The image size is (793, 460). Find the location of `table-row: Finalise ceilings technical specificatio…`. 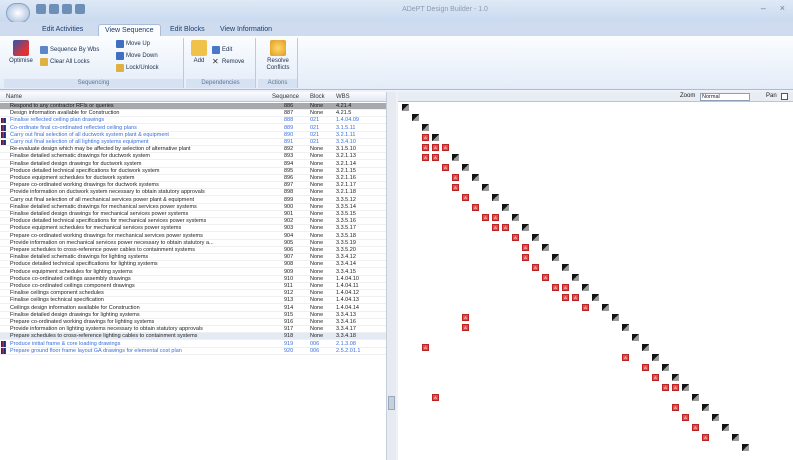

table-row: Finalise ceilings technical specificatio… is located at coordinates (193, 301).